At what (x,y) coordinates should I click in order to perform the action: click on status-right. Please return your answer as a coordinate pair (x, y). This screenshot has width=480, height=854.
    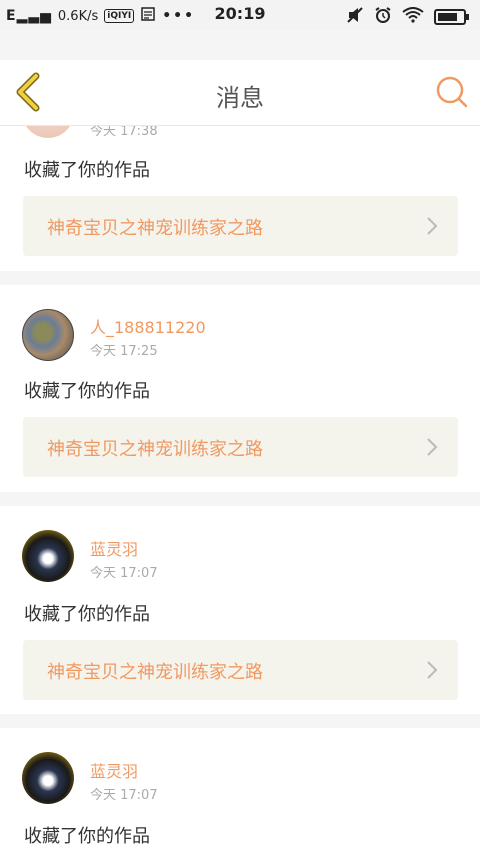
    Looking at the image, I should click on (407, 17).